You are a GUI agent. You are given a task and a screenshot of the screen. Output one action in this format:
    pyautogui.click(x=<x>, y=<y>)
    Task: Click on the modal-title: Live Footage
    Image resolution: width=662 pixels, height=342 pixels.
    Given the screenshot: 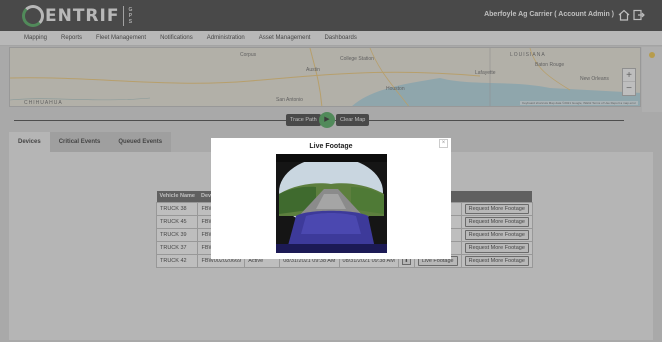 What is the action you would take?
    pyautogui.click(x=331, y=146)
    